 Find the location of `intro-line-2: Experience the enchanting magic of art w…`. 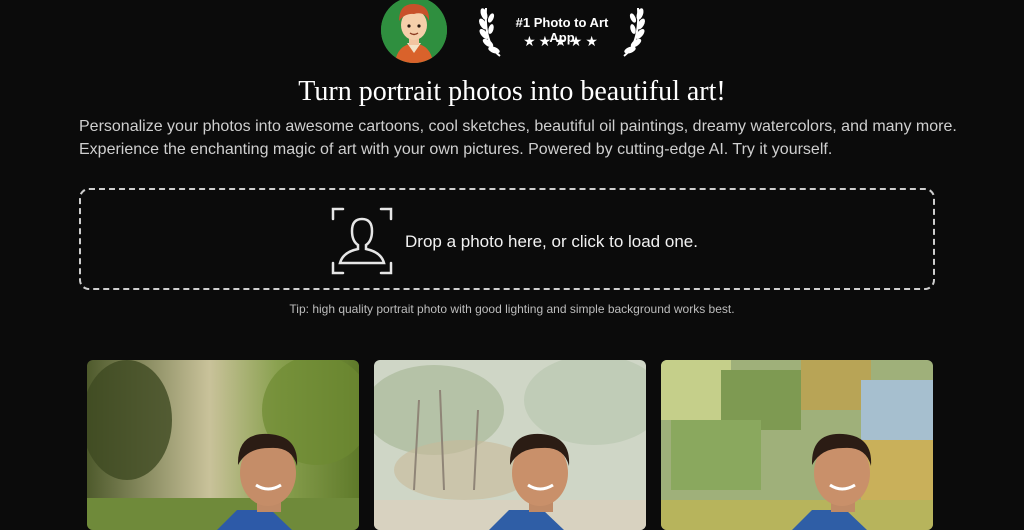

intro-line-2: Experience the enchanting magic of art w… is located at coordinates (456, 149).